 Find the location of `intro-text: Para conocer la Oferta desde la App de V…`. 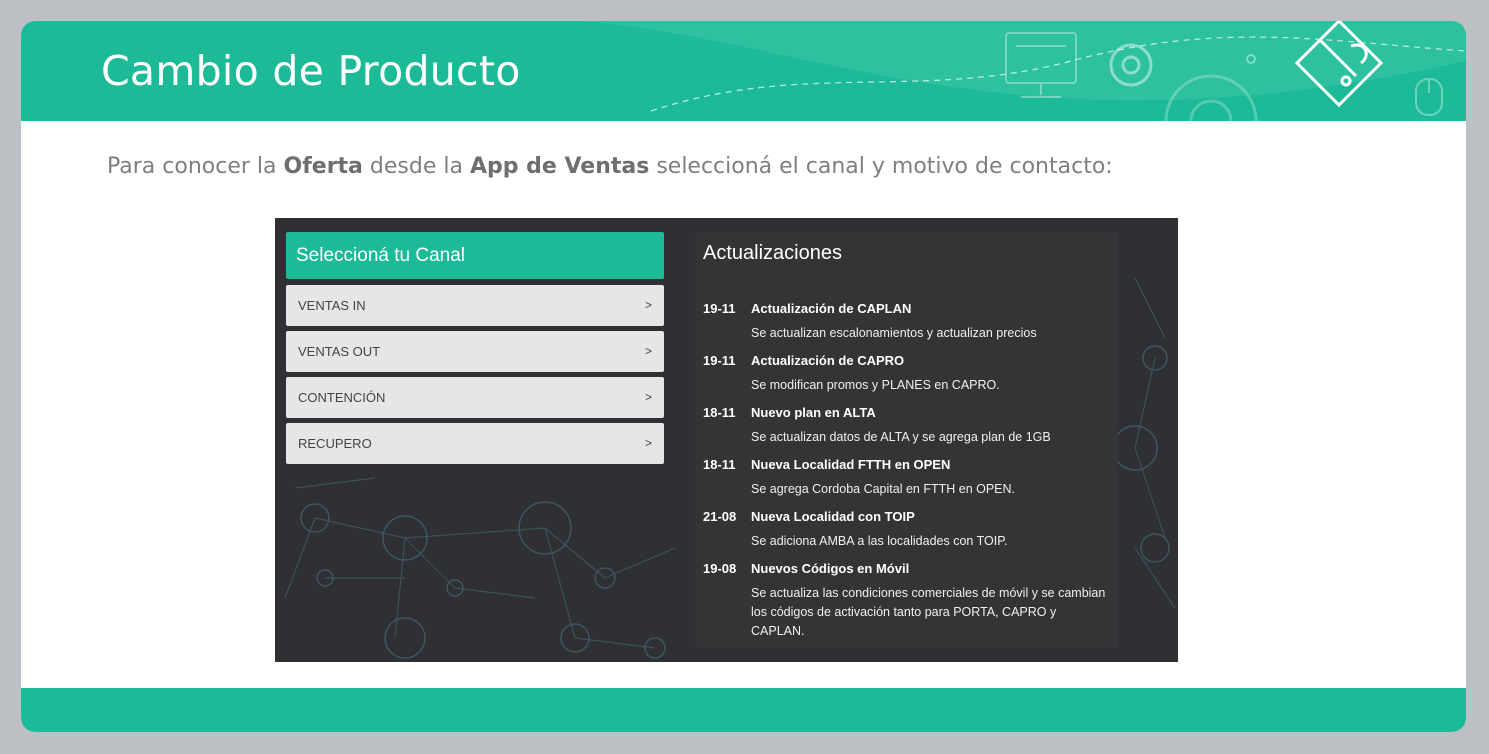

intro-text: Para conocer la Oferta desde la App de V… is located at coordinates (610, 166).